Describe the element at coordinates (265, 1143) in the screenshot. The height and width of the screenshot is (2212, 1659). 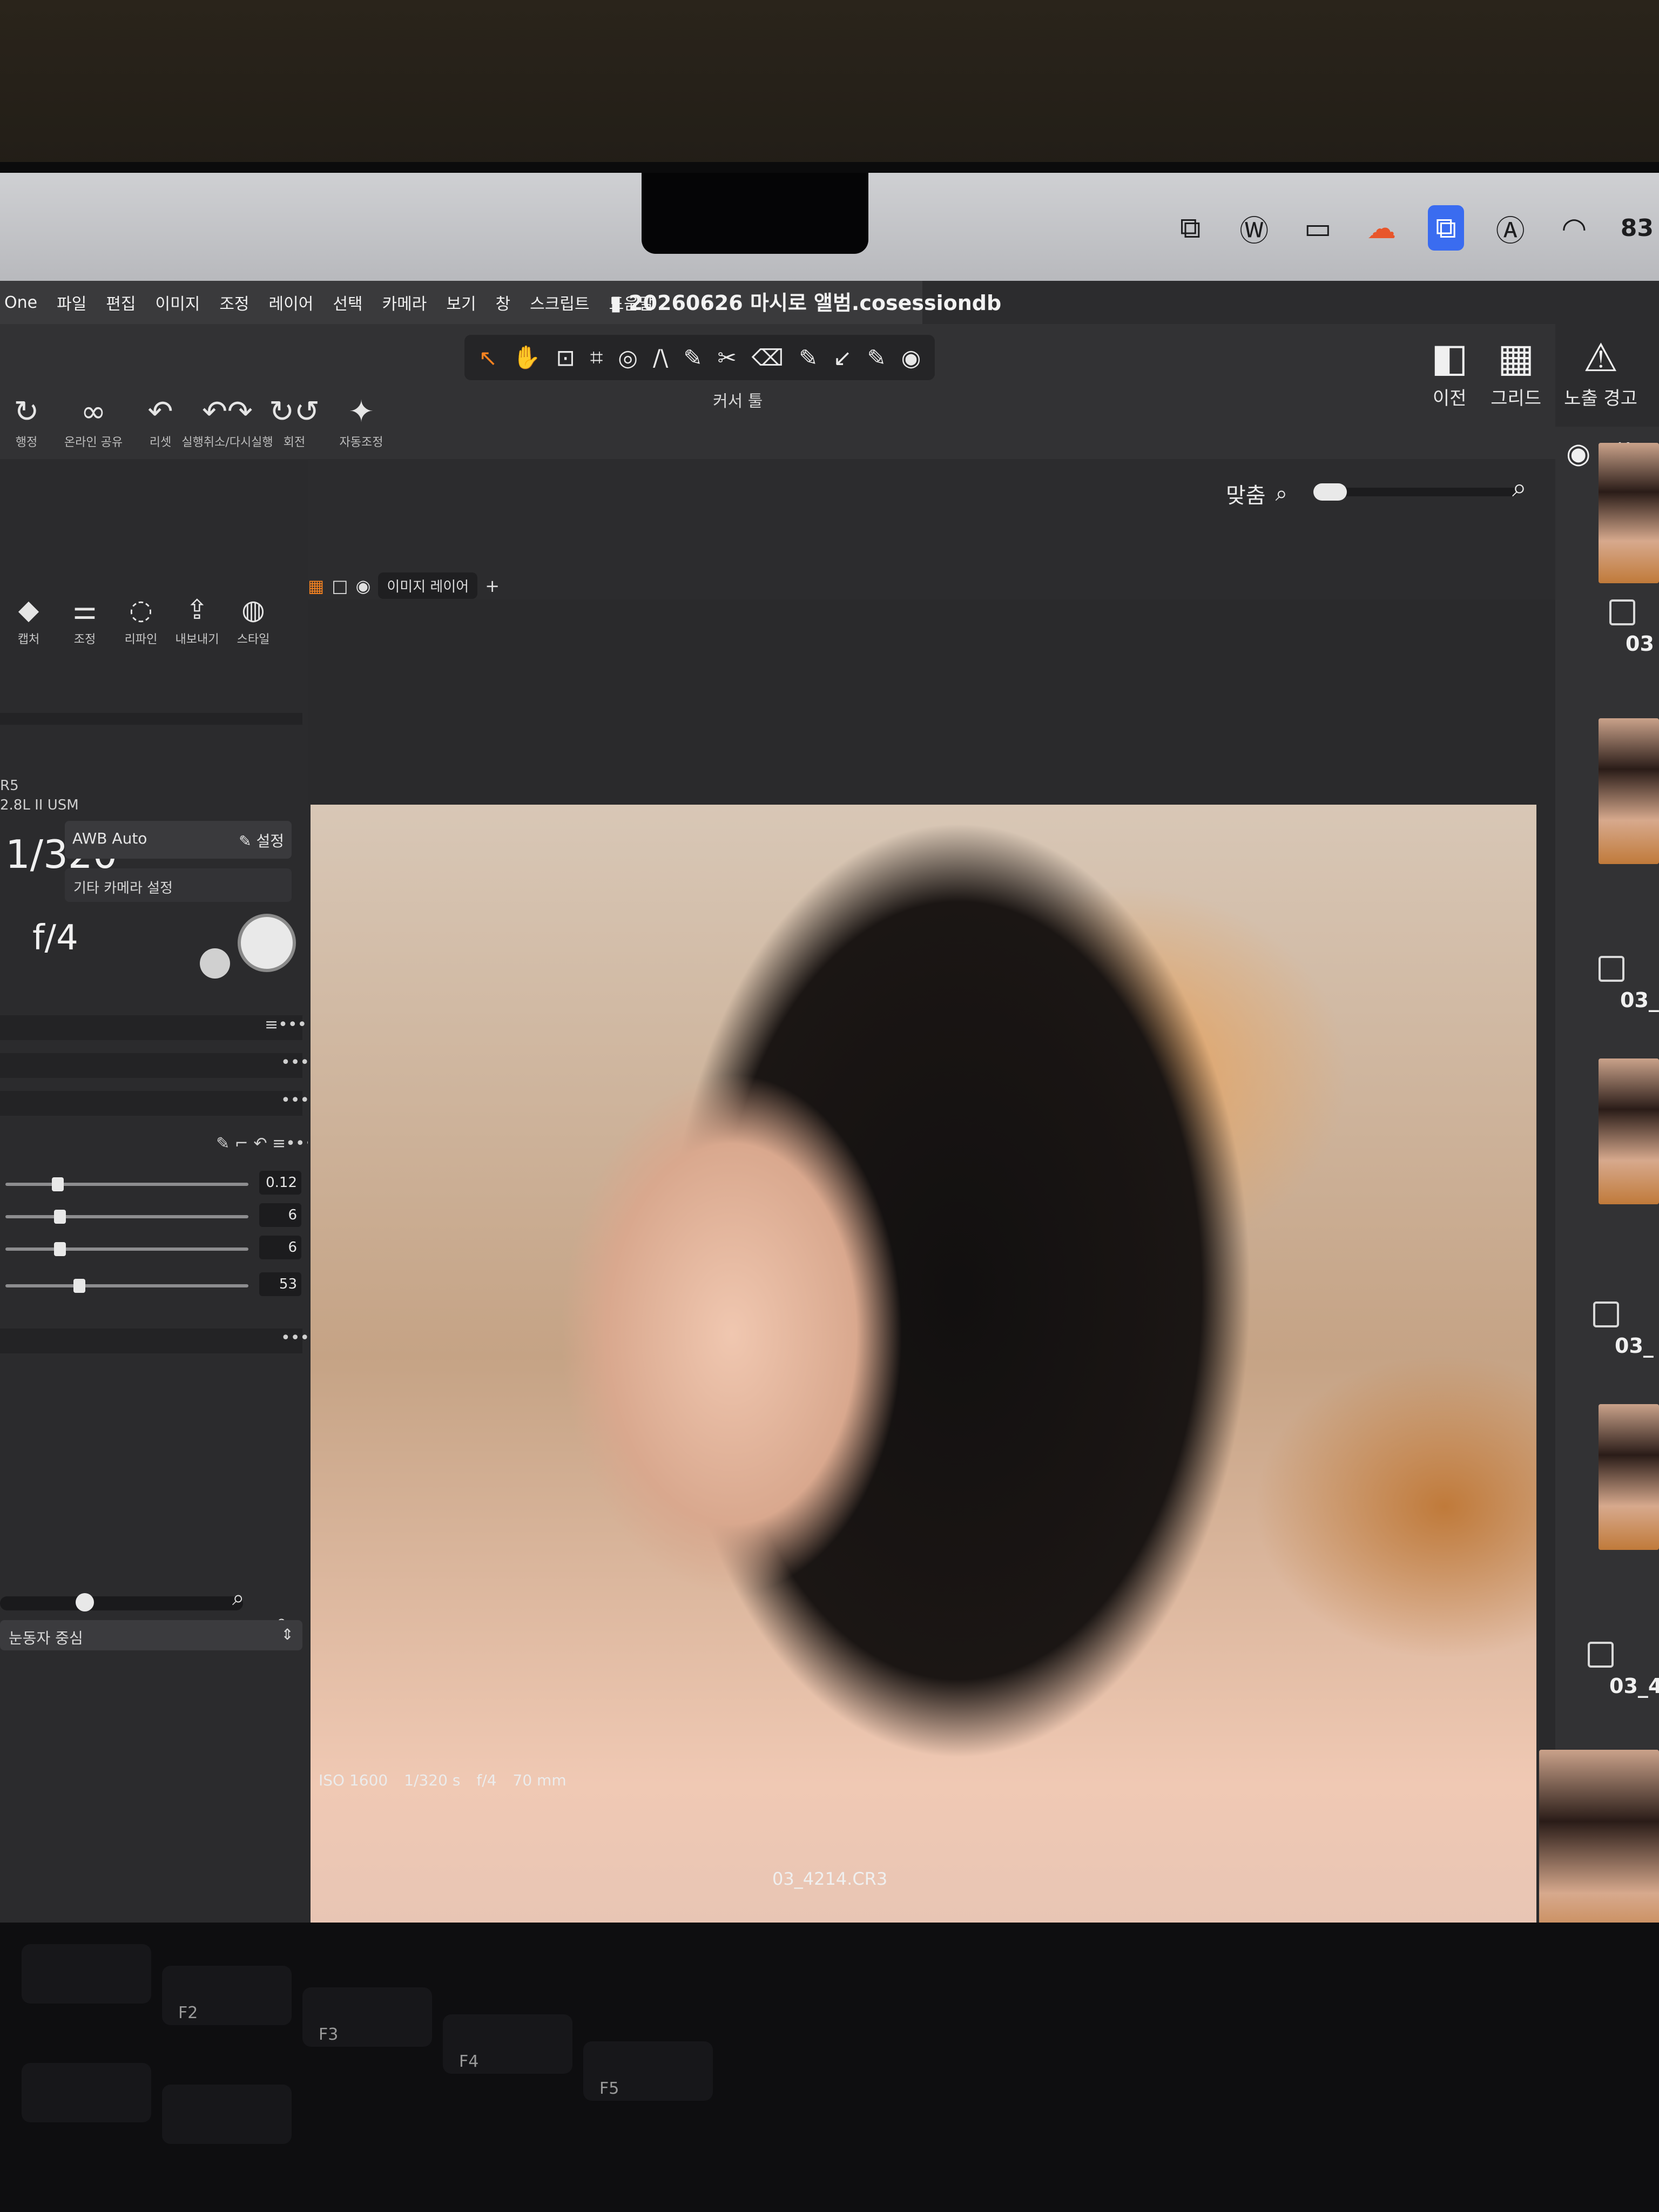
I see `adjust-tools-icon: ✎ ⌐ ↶ ≡•••` at that location.